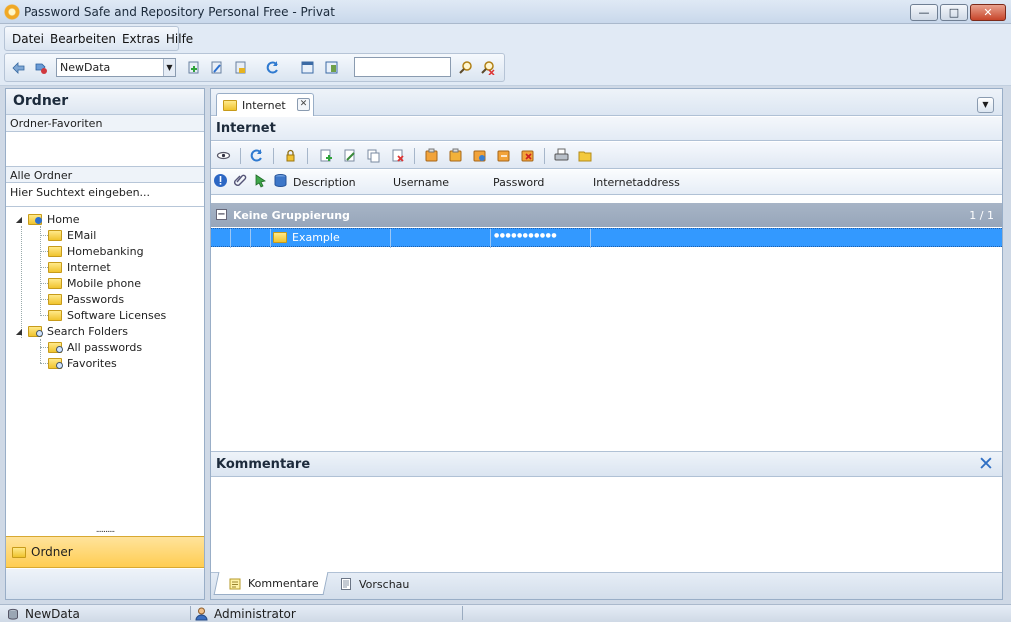 The width and height of the screenshot is (1011, 622). Describe the element at coordinates (954, 12) in the screenshot. I see `maximize-button: □` at that location.